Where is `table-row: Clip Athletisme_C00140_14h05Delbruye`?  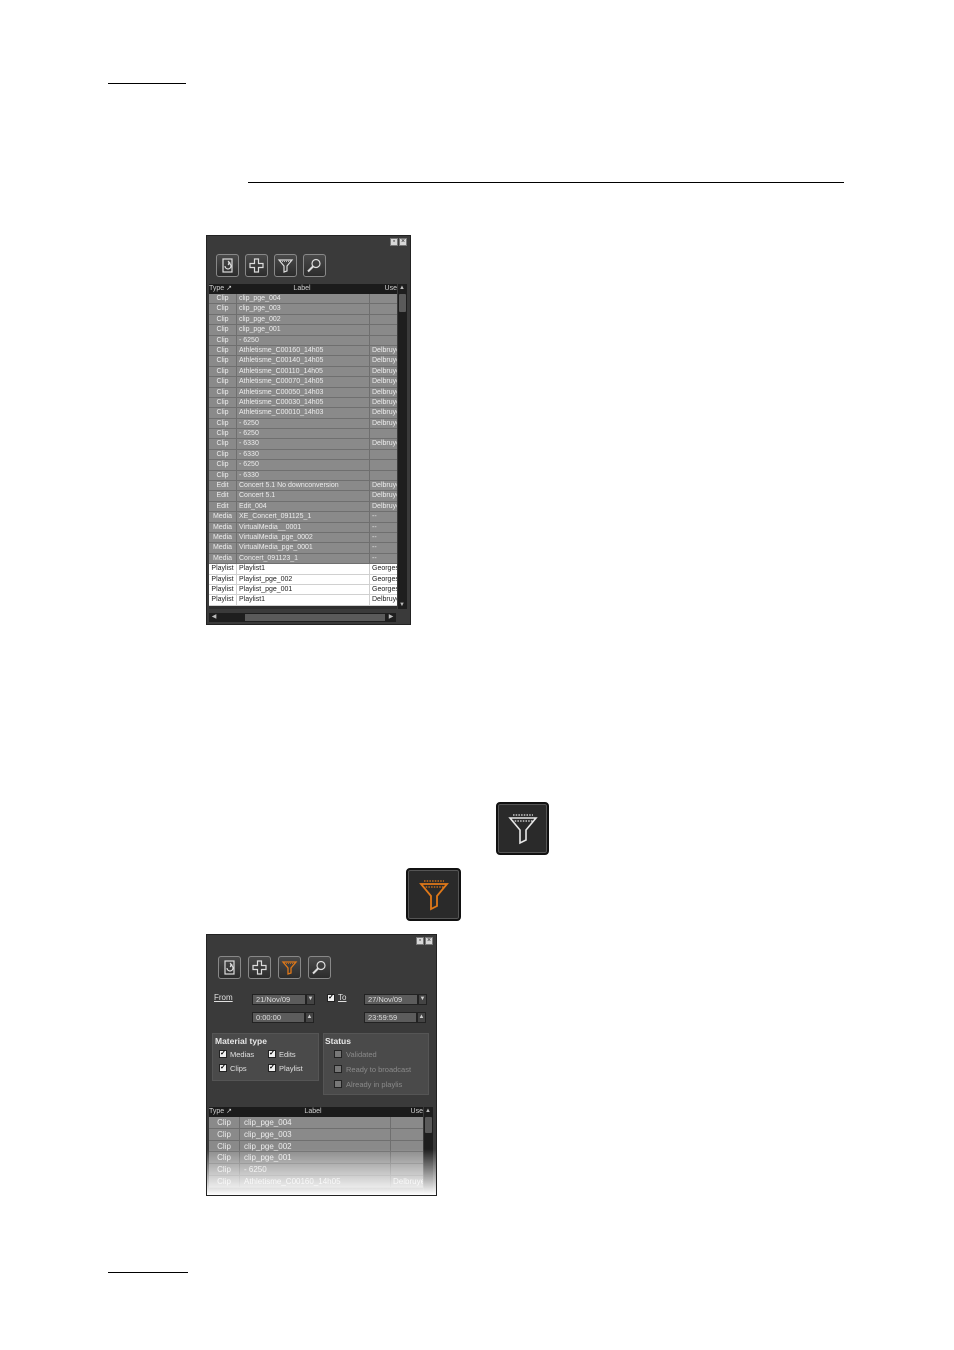
table-row: Clip Athletisme_C00140_14h05Delbruye is located at coordinates (303, 361).